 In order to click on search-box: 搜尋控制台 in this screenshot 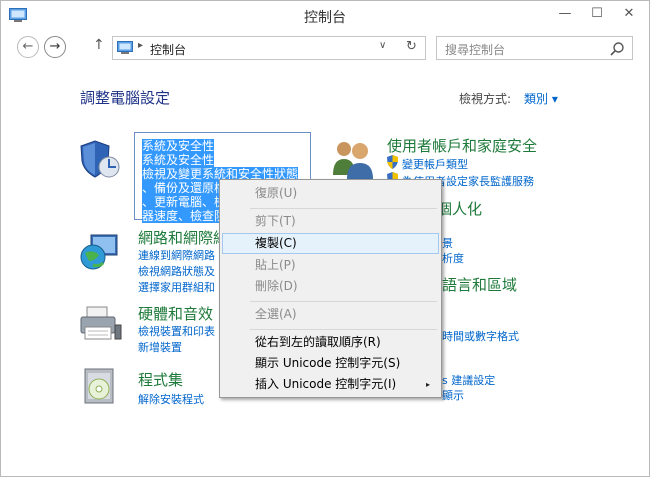, I will do `click(534, 48)`.